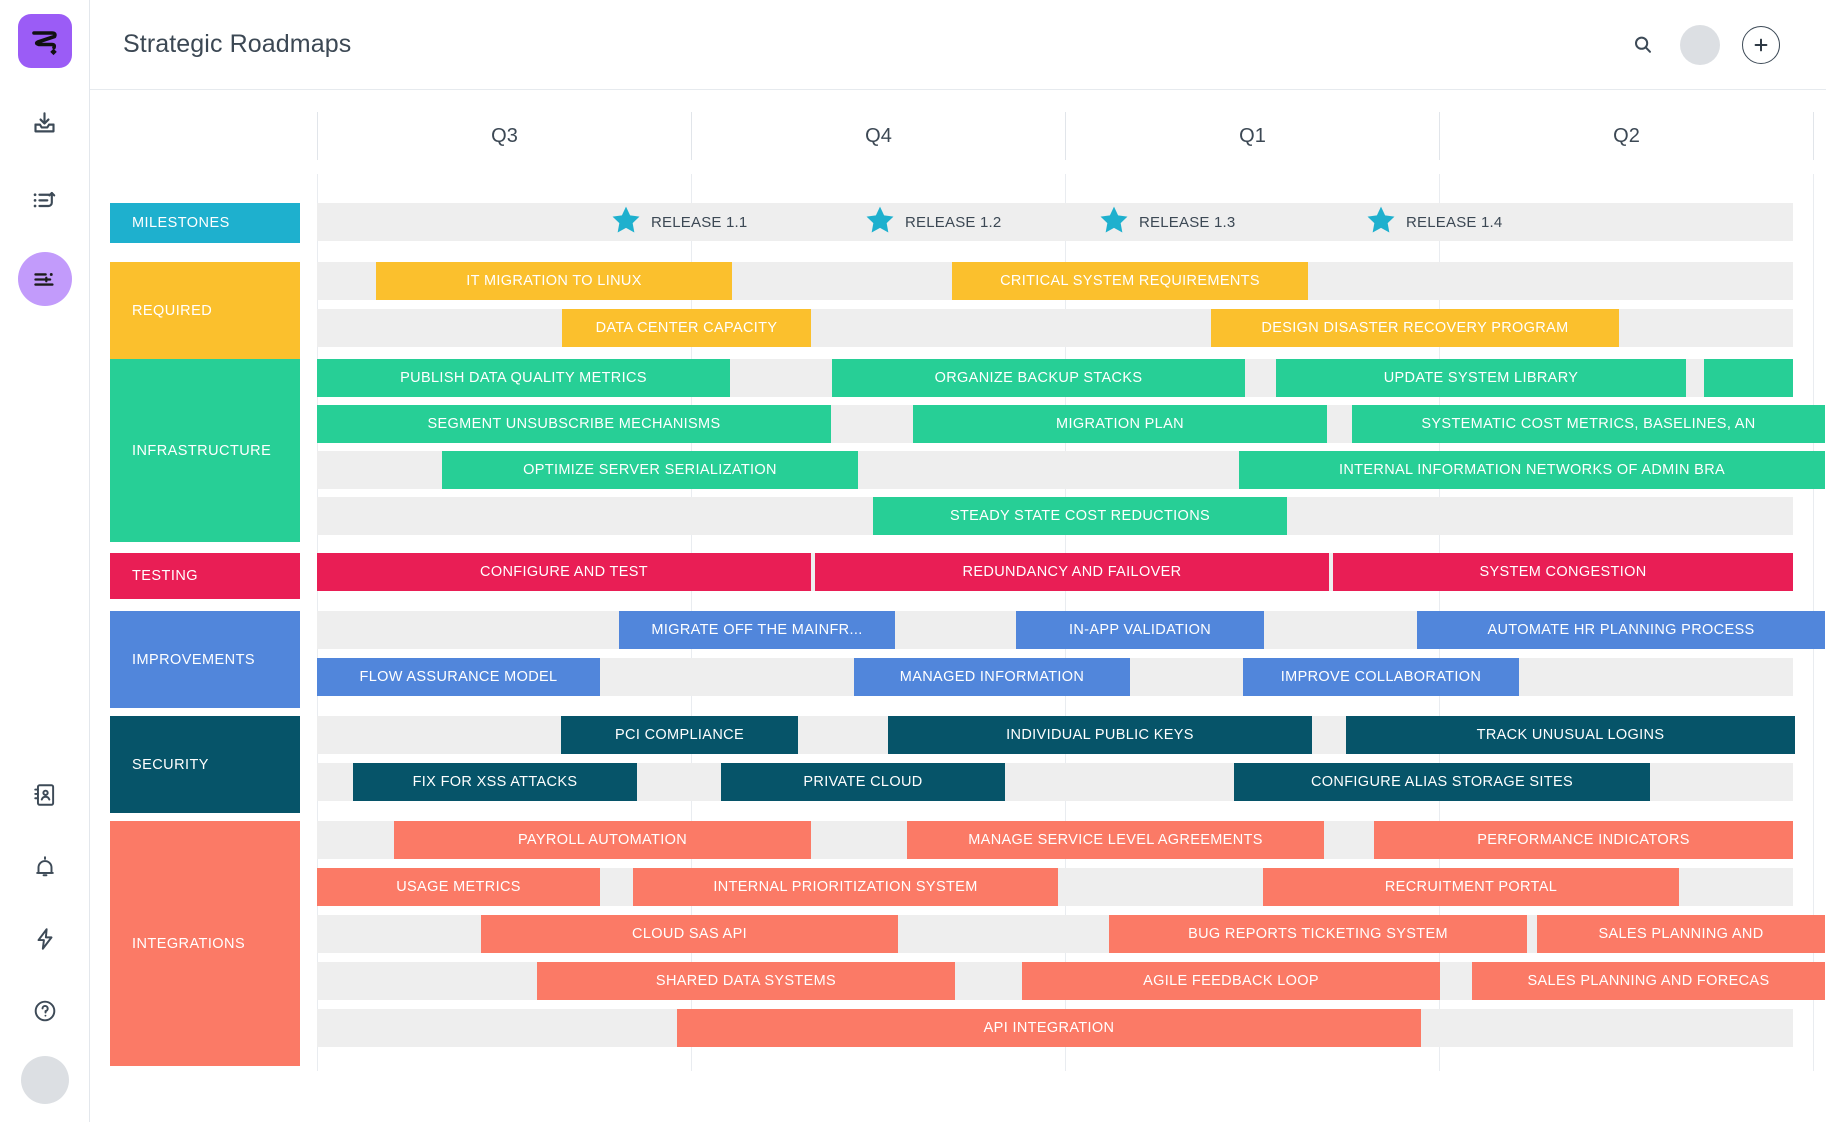 This screenshot has width=1826, height=1122. Describe the element at coordinates (953, 222) in the screenshot. I see `milestone-label: RELEASE 1.2` at that location.